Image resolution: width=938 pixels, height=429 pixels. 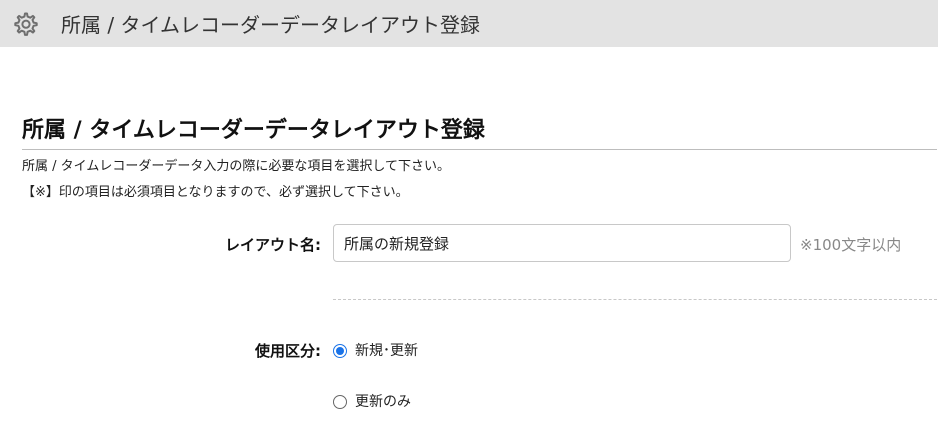 I want to click on gear-icon, so click(x=25, y=24).